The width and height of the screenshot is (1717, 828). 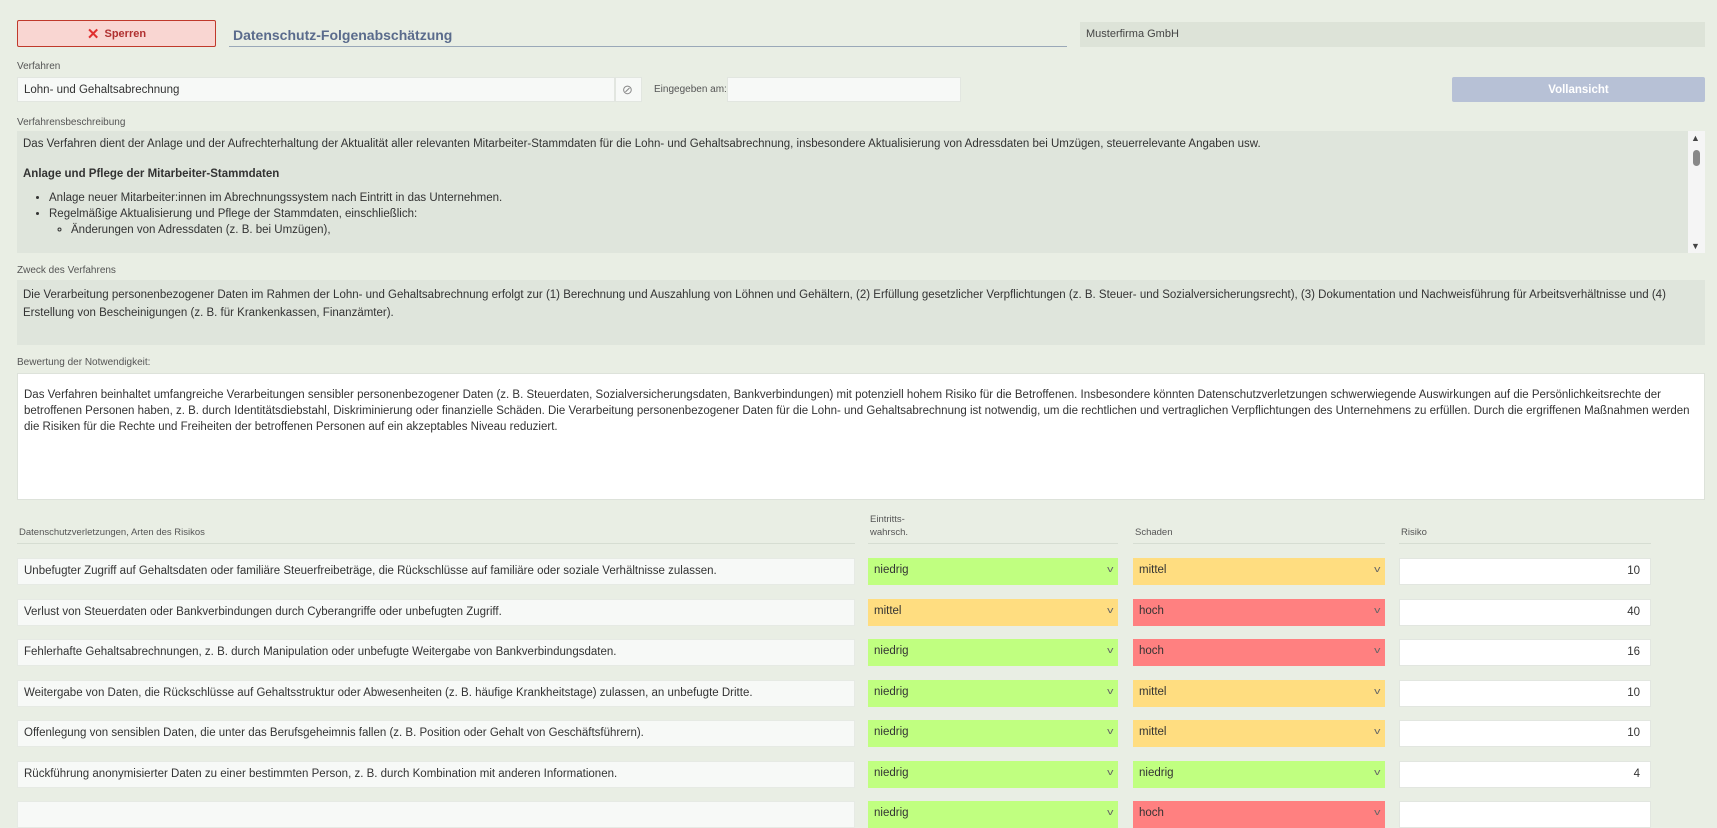 I want to click on risk-value: 40, so click(x=1525, y=612).